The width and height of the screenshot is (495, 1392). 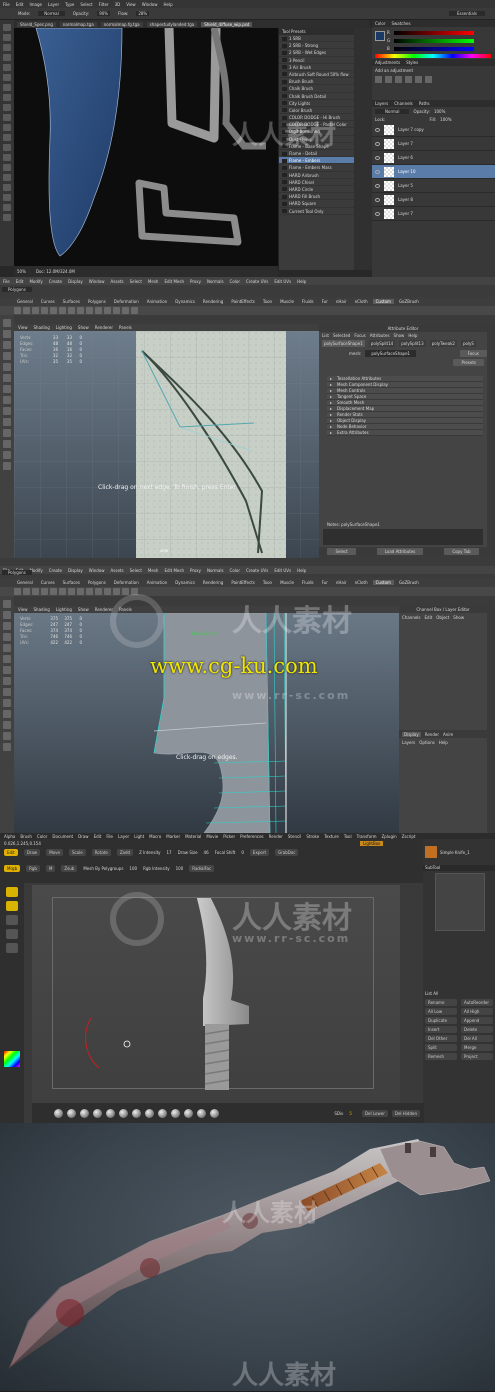 I want to click on levels-icon, so click(x=388, y=79).